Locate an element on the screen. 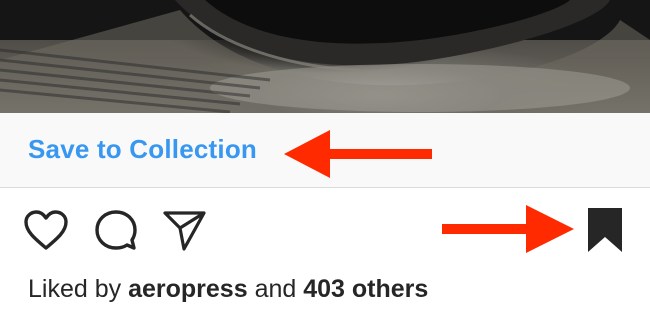 The height and width of the screenshot is (311, 650). liked-by-user-link: aeropress is located at coordinates (188, 289).